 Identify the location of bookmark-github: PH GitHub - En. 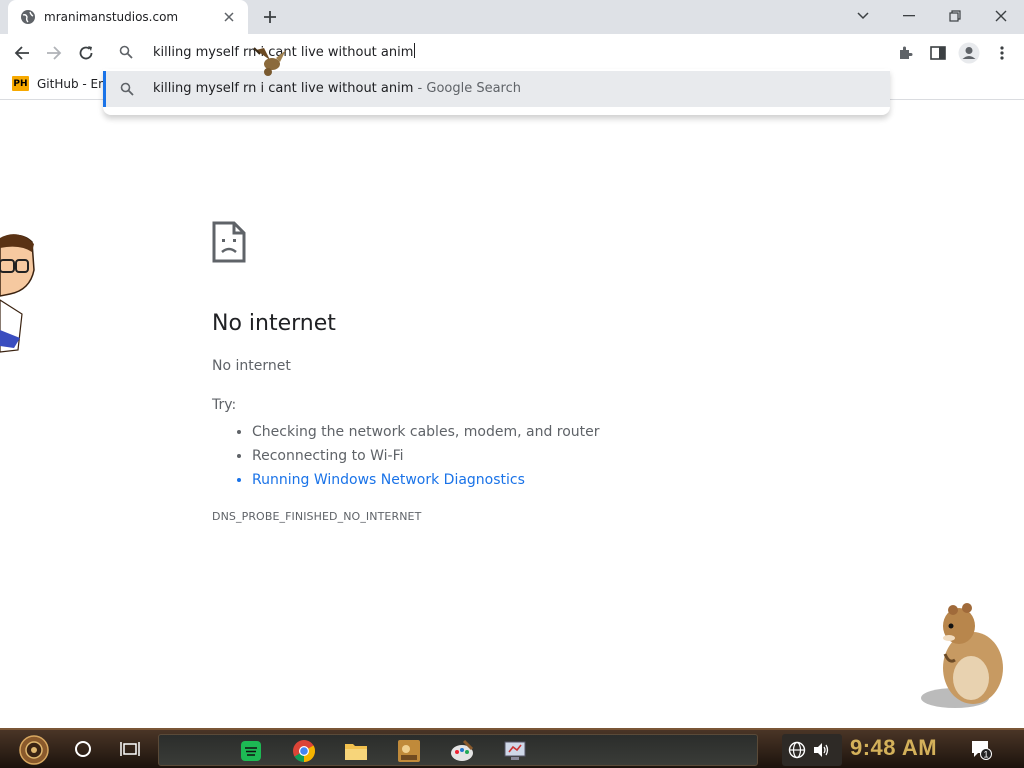
(59, 83).